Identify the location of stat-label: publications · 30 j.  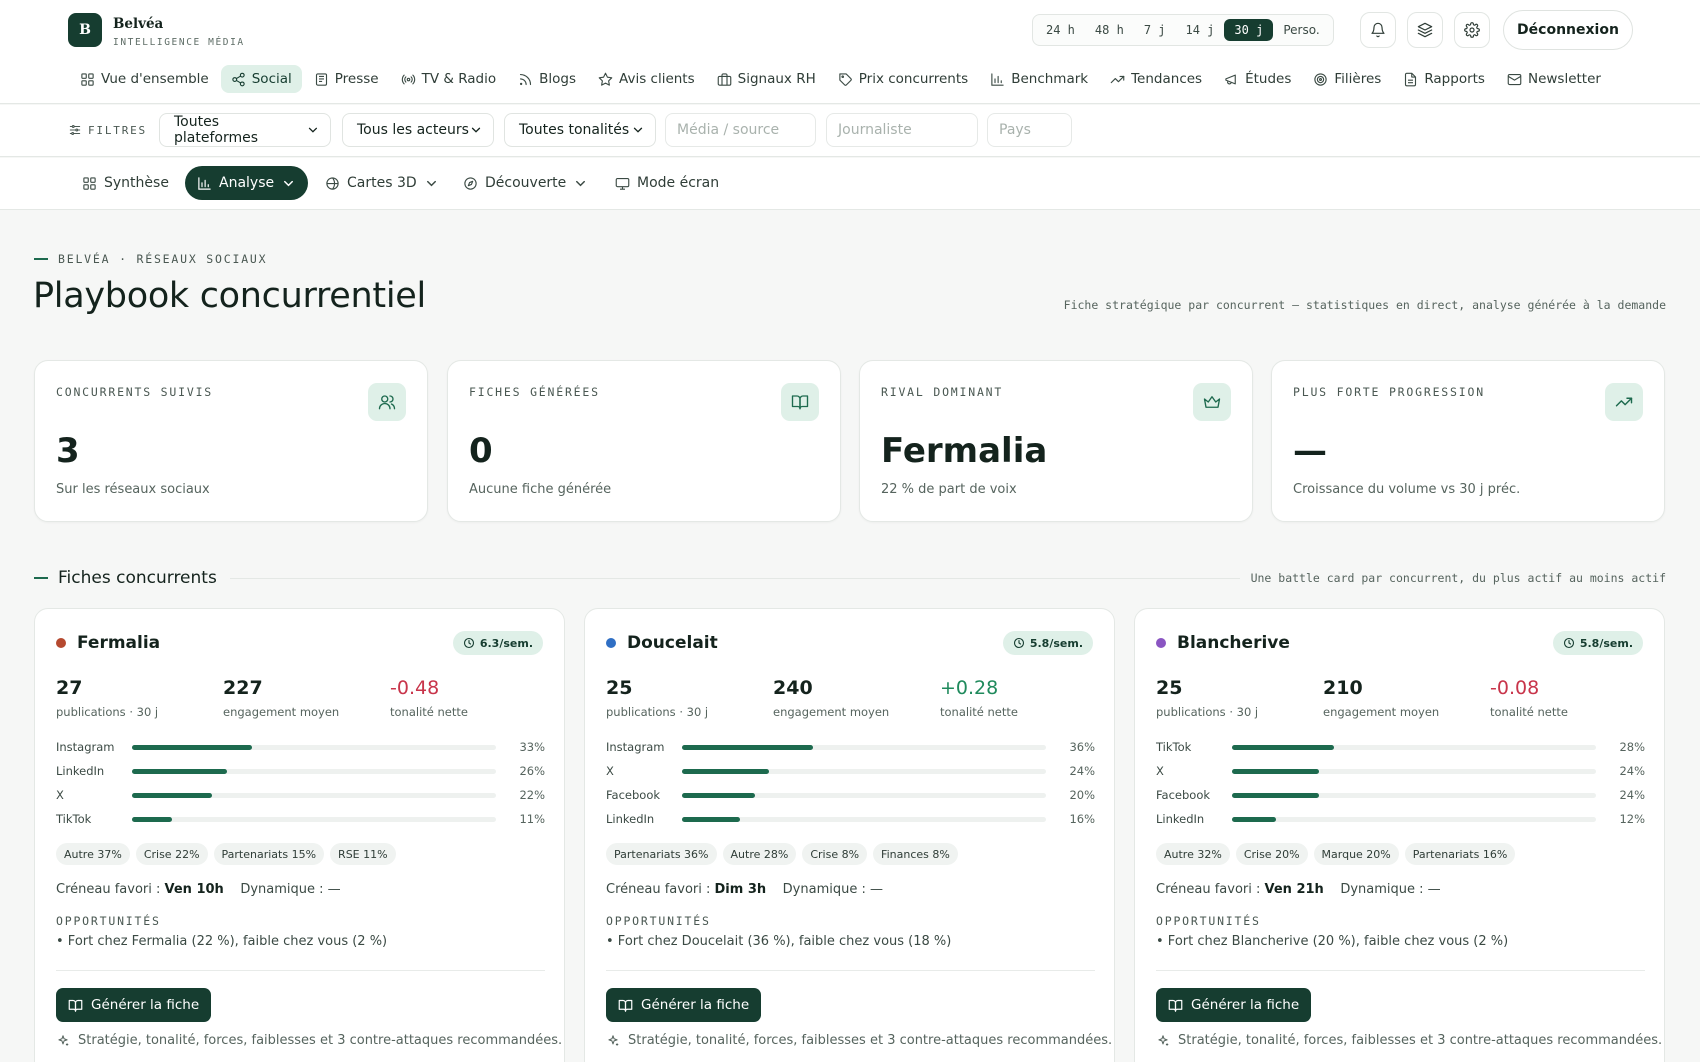
(1207, 712).